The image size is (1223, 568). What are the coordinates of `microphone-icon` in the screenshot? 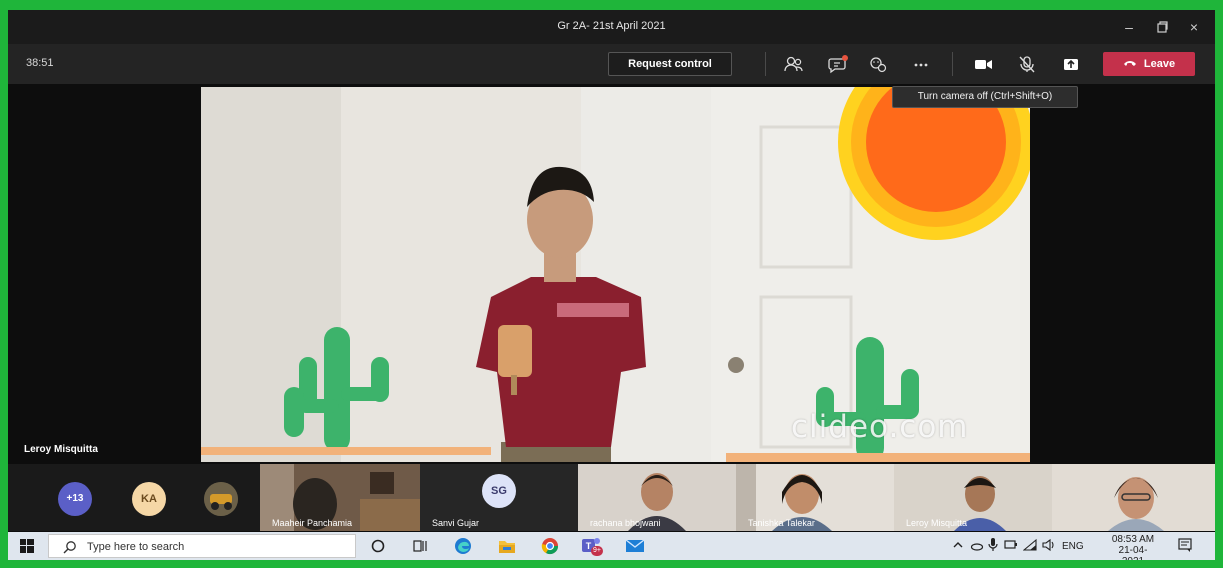 It's located at (993, 546).